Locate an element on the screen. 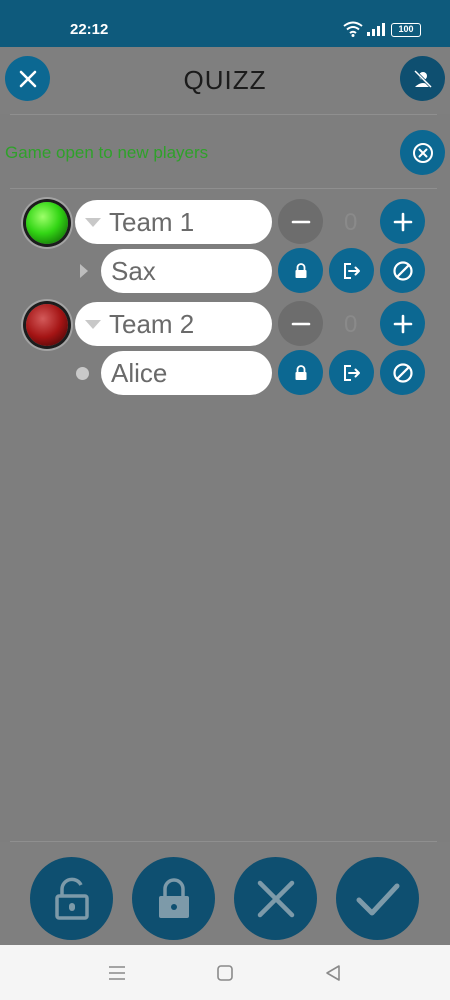  player-name: Sax is located at coordinates (133, 270).